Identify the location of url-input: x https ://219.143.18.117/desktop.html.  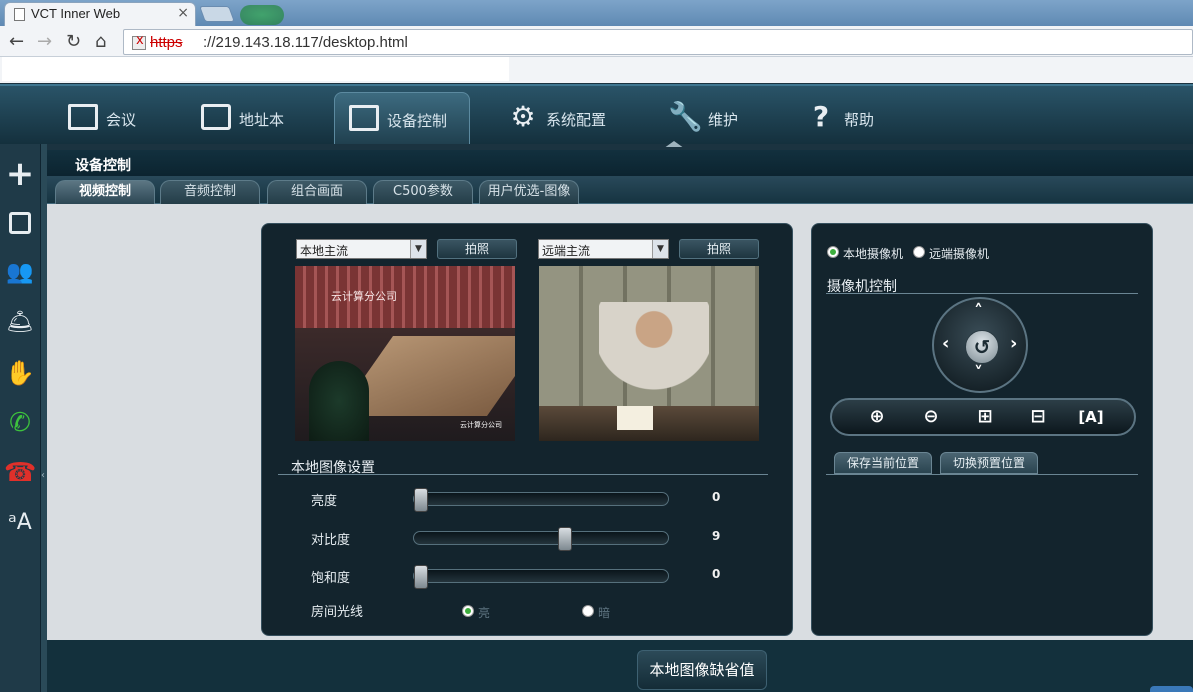
(658, 42).